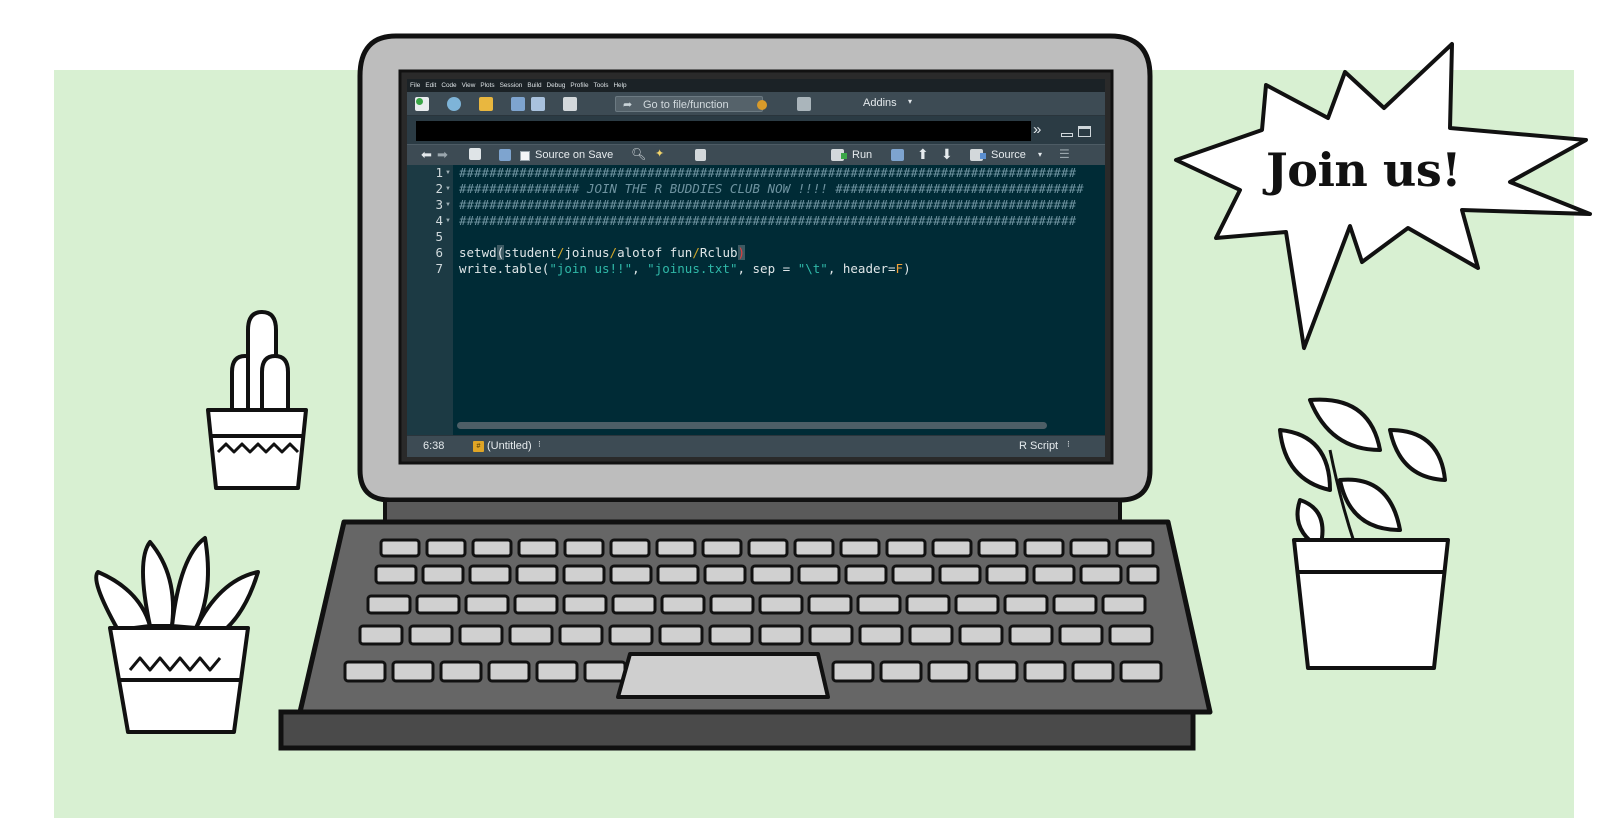 The width and height of the screenshot is (1612, 818). I want to click on run-icon, so click(839, 155).